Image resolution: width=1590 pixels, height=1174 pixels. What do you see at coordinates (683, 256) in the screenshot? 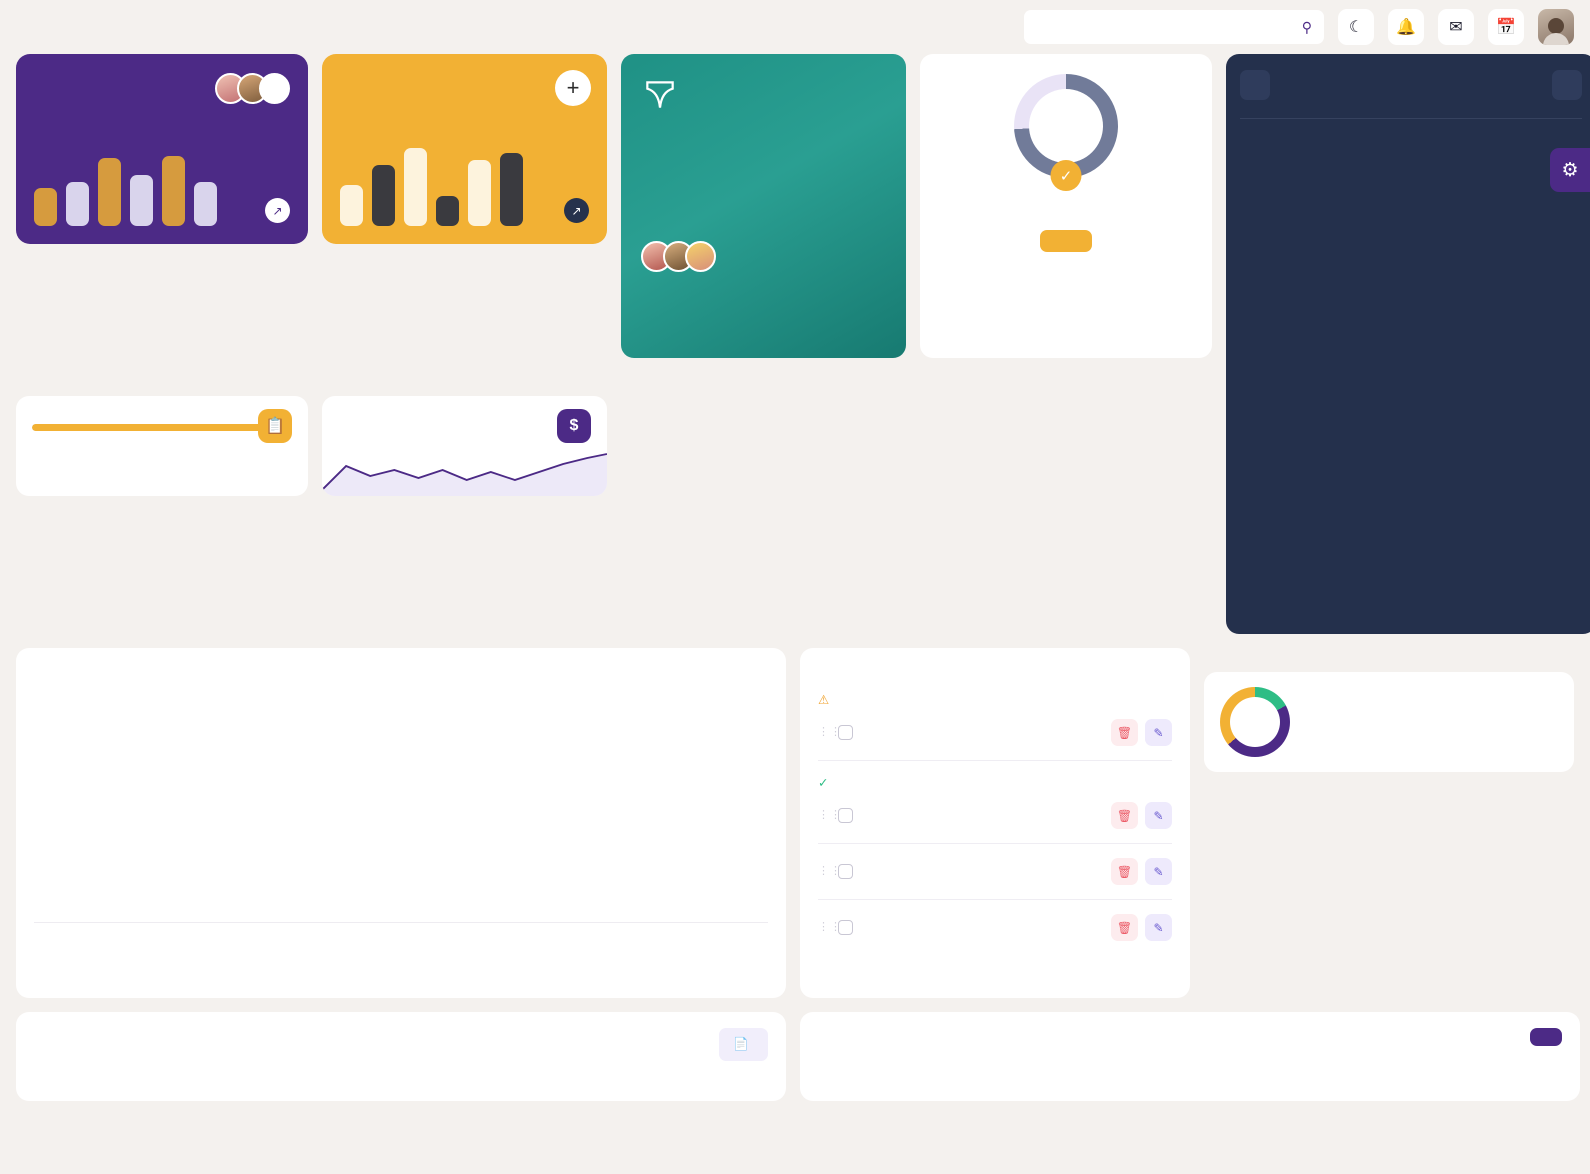
I see `promo-customers` at bounding box center [683, 256].